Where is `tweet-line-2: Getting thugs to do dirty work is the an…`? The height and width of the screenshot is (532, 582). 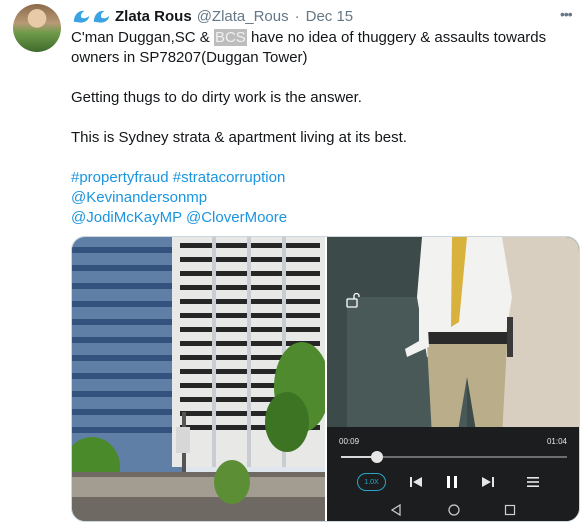 tweet-line-2: Getting thugs to do dirty work is the an… is located at coordinates (216, 97).